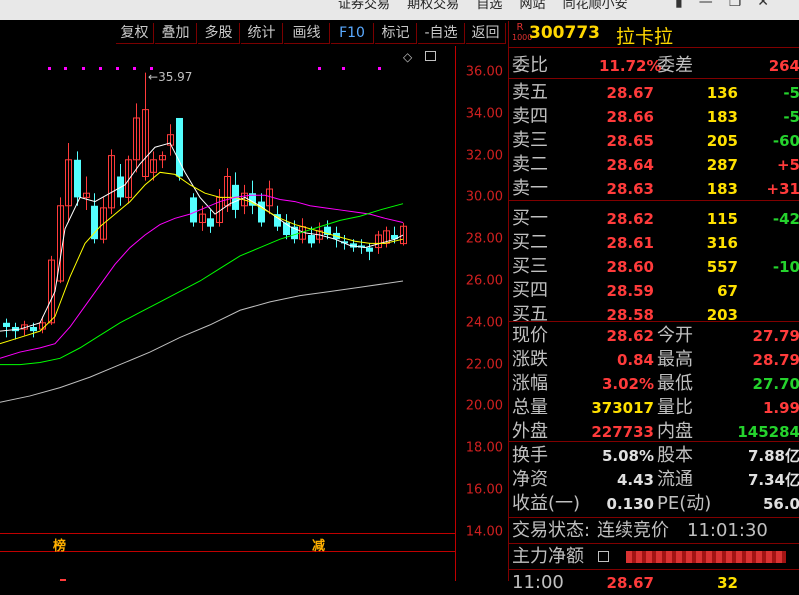  I want to click on finance-value: 7.34亿, so click(773, 480).